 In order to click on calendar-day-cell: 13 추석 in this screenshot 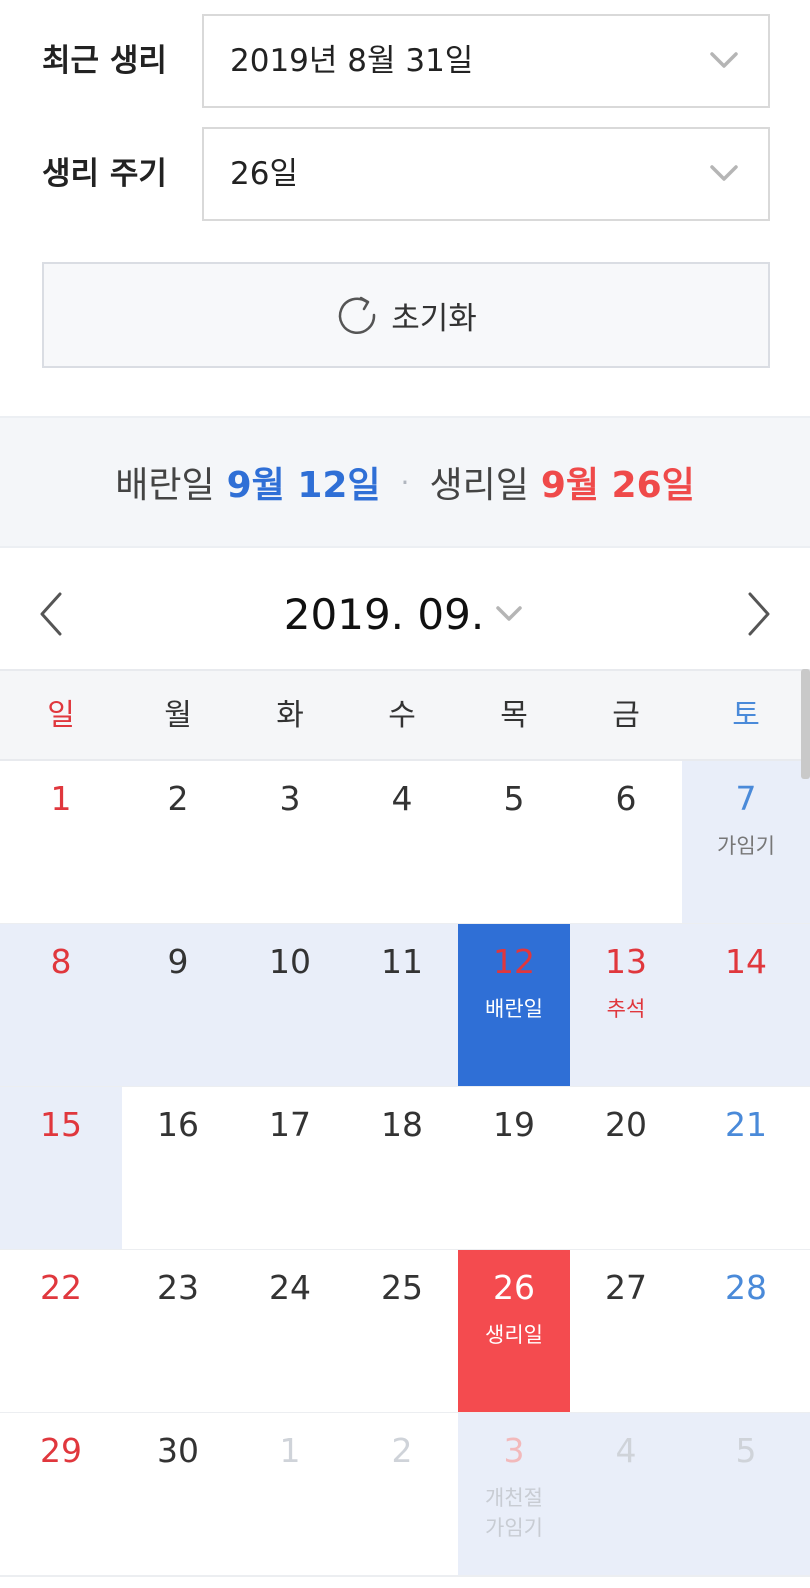, I will do `click(626, 1006)`.